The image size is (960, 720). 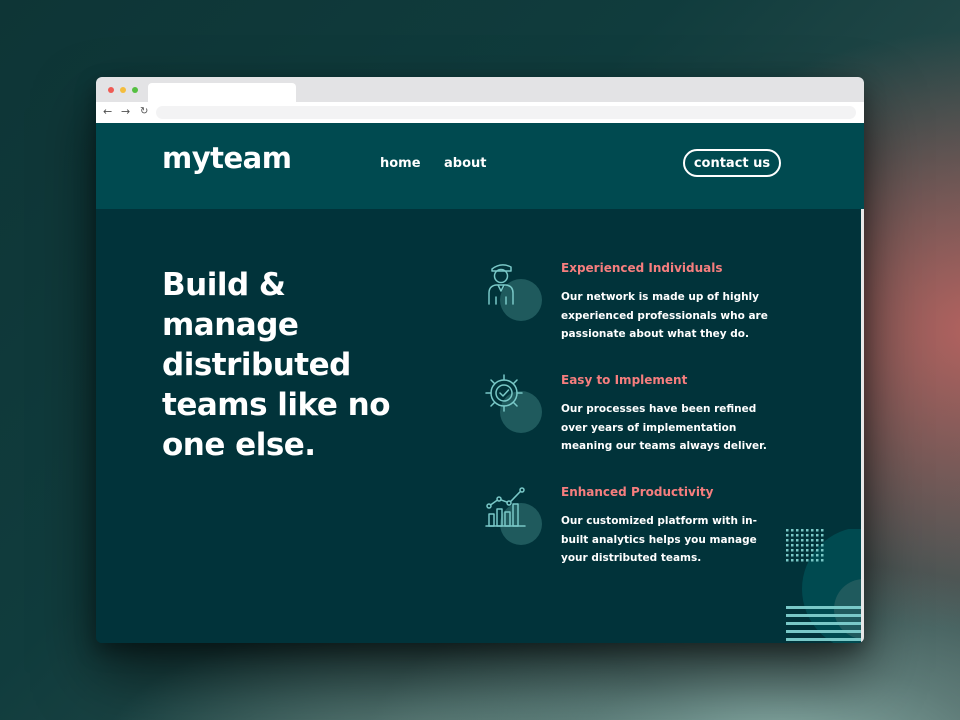 I want to click on feature-title: Easy to Implement, so click(x=624, y=380).